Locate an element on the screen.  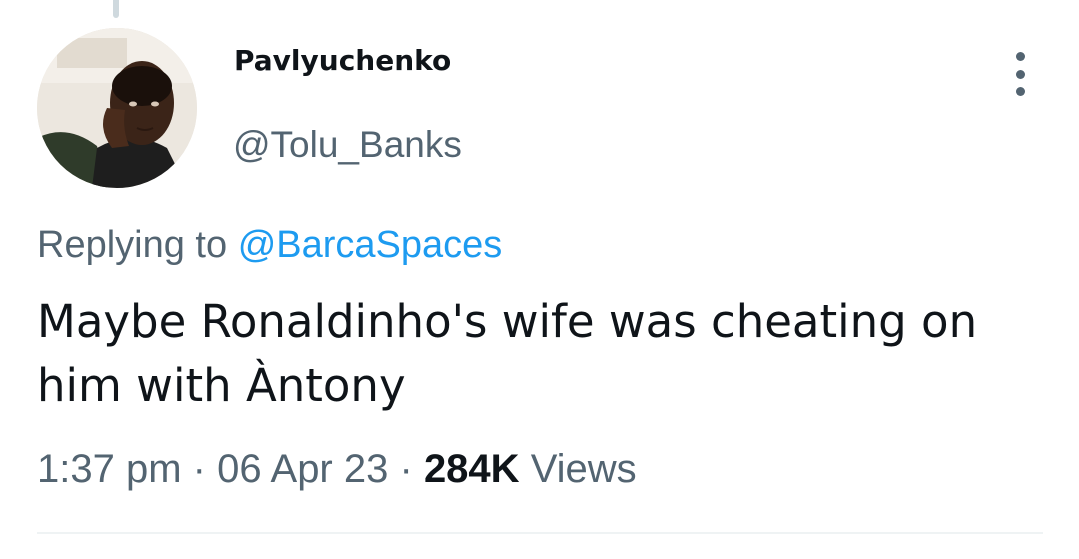
reply-mention-link: @BarcaSpaces is located at coordinates (370, 245).